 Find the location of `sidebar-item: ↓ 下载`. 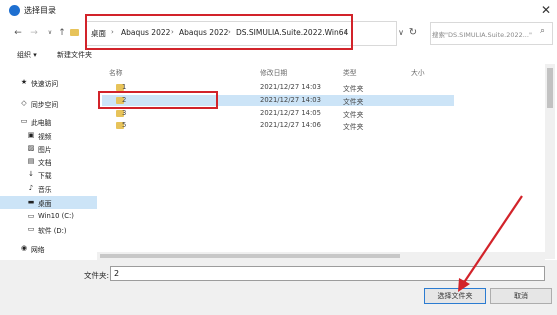

sidebar-item: ↓ 下载 is located at coordinates (48, 174).